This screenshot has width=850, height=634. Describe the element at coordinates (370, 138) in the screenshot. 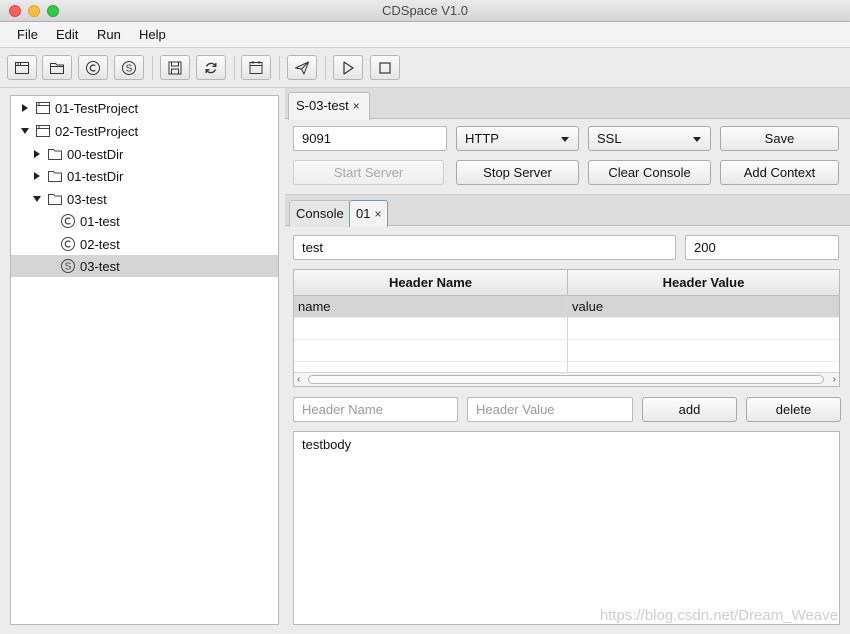

I see `port-input: 9091` at that location.